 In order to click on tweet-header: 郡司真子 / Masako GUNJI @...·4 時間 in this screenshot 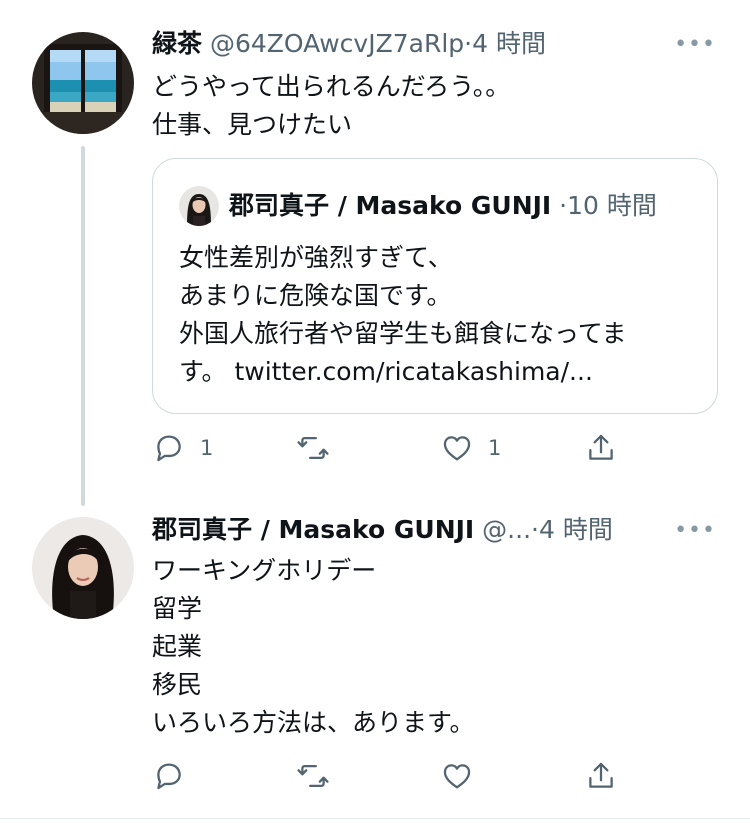, I will do `click(382, 530)`.